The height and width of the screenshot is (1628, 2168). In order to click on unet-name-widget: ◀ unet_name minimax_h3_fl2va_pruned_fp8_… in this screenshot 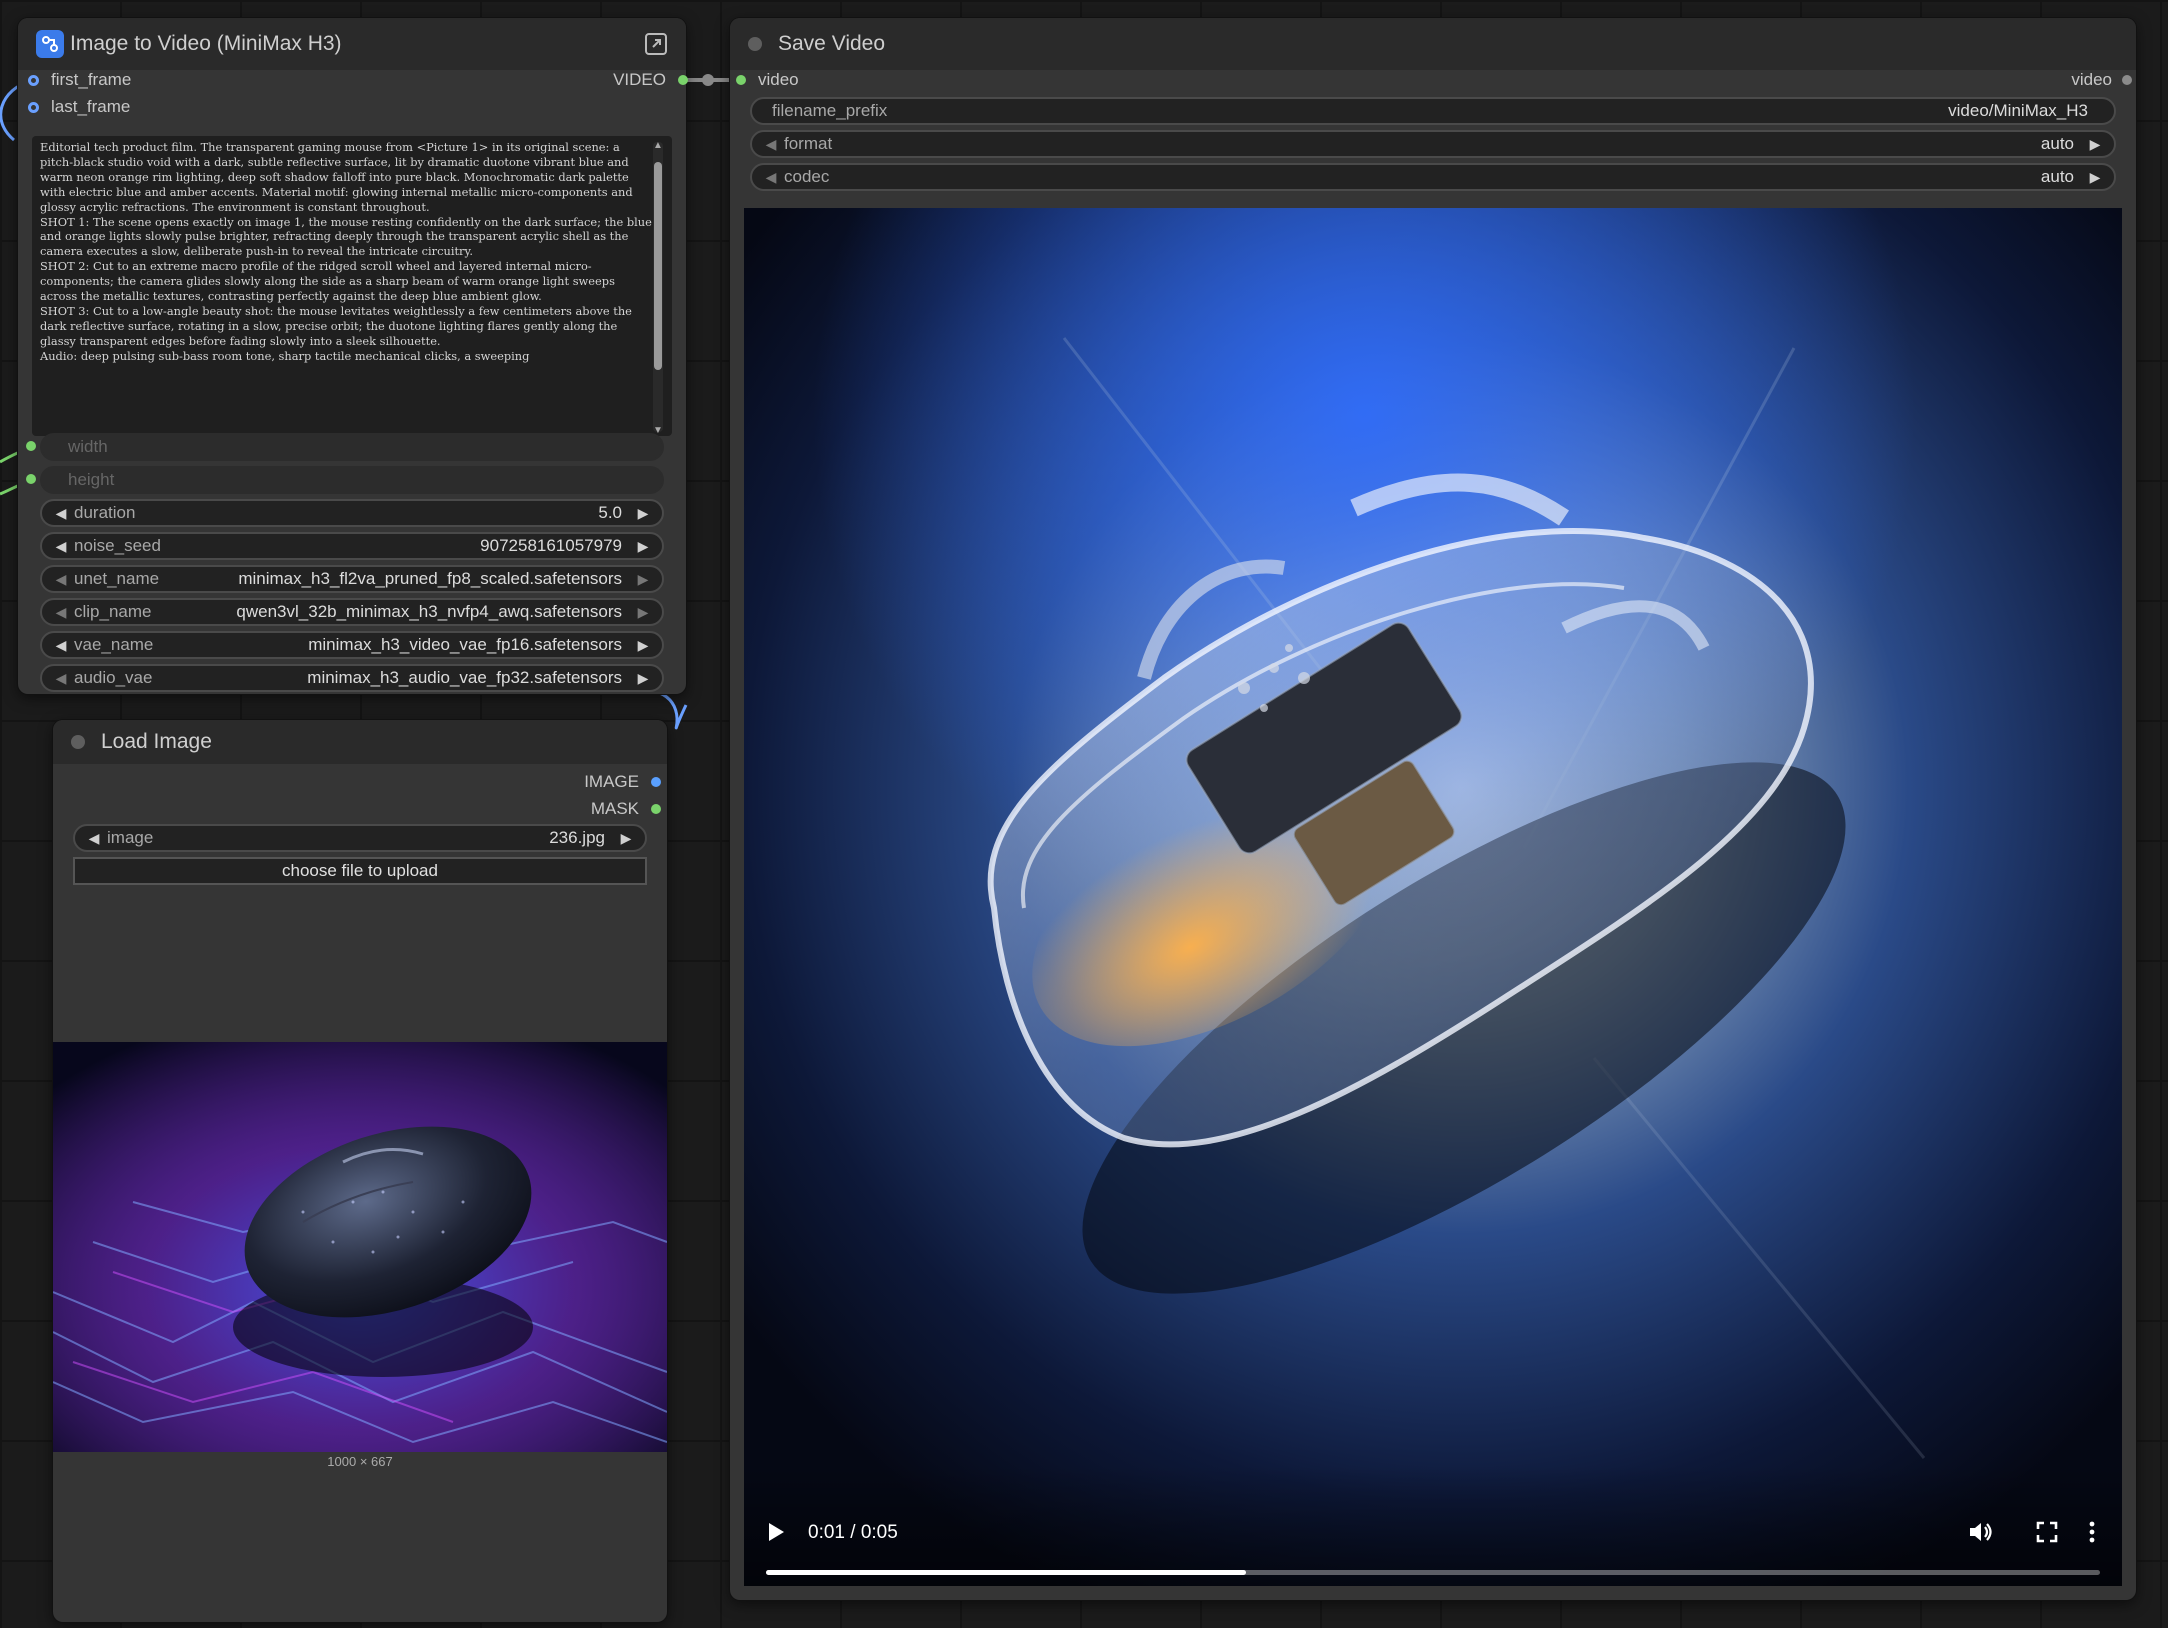, I will do `click(352, 579)`.